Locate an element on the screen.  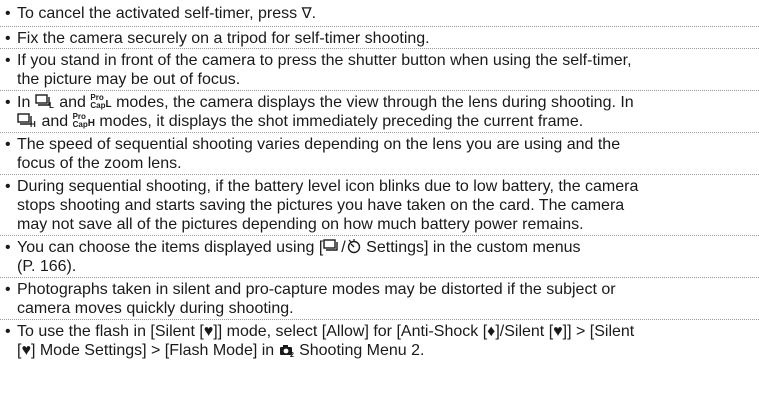
note-text: /Silent is located at coordinates (524, 331).